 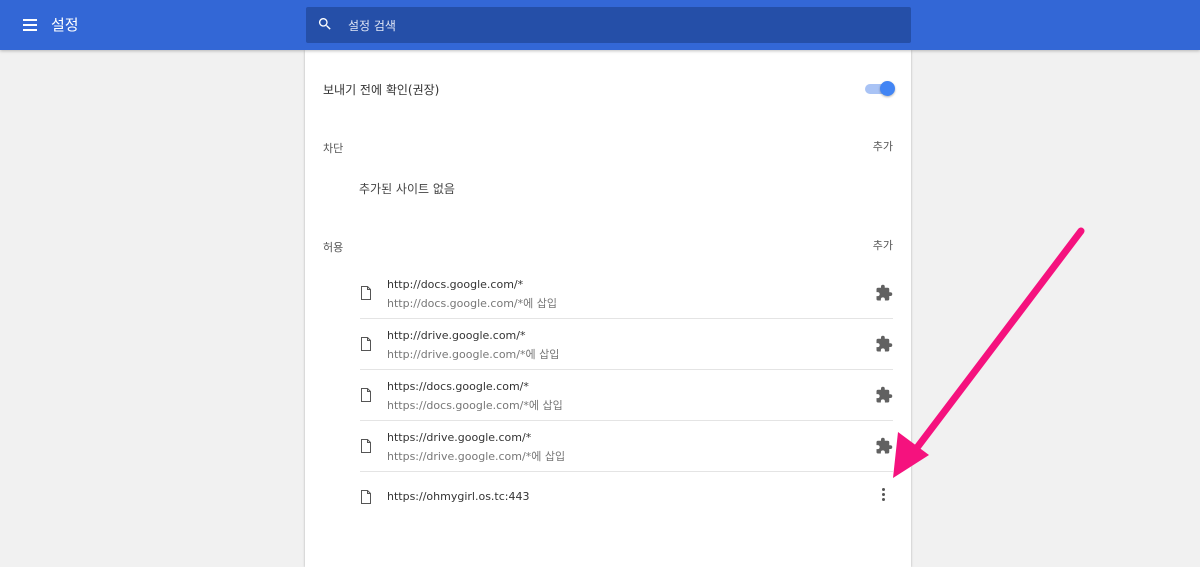 I want to click on menu-icon, so click(x=31, y=25).